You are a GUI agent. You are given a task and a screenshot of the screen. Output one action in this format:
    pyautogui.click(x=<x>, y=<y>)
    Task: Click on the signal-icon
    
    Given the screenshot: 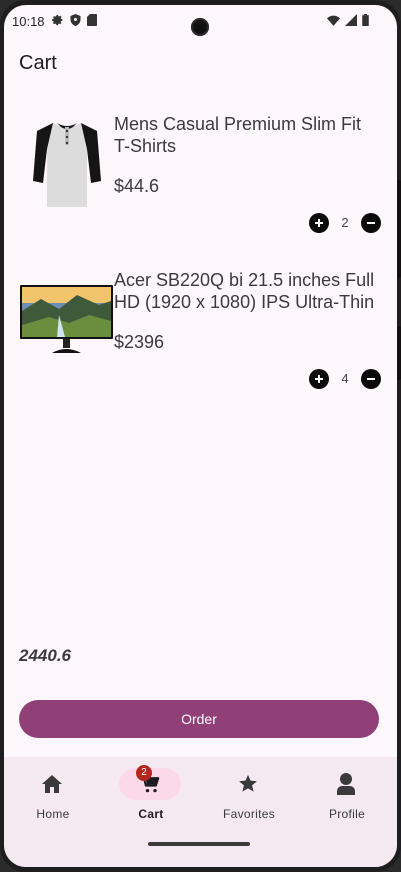 What is the action you would take?
    pyautogui.click(x=351, y=20)
    